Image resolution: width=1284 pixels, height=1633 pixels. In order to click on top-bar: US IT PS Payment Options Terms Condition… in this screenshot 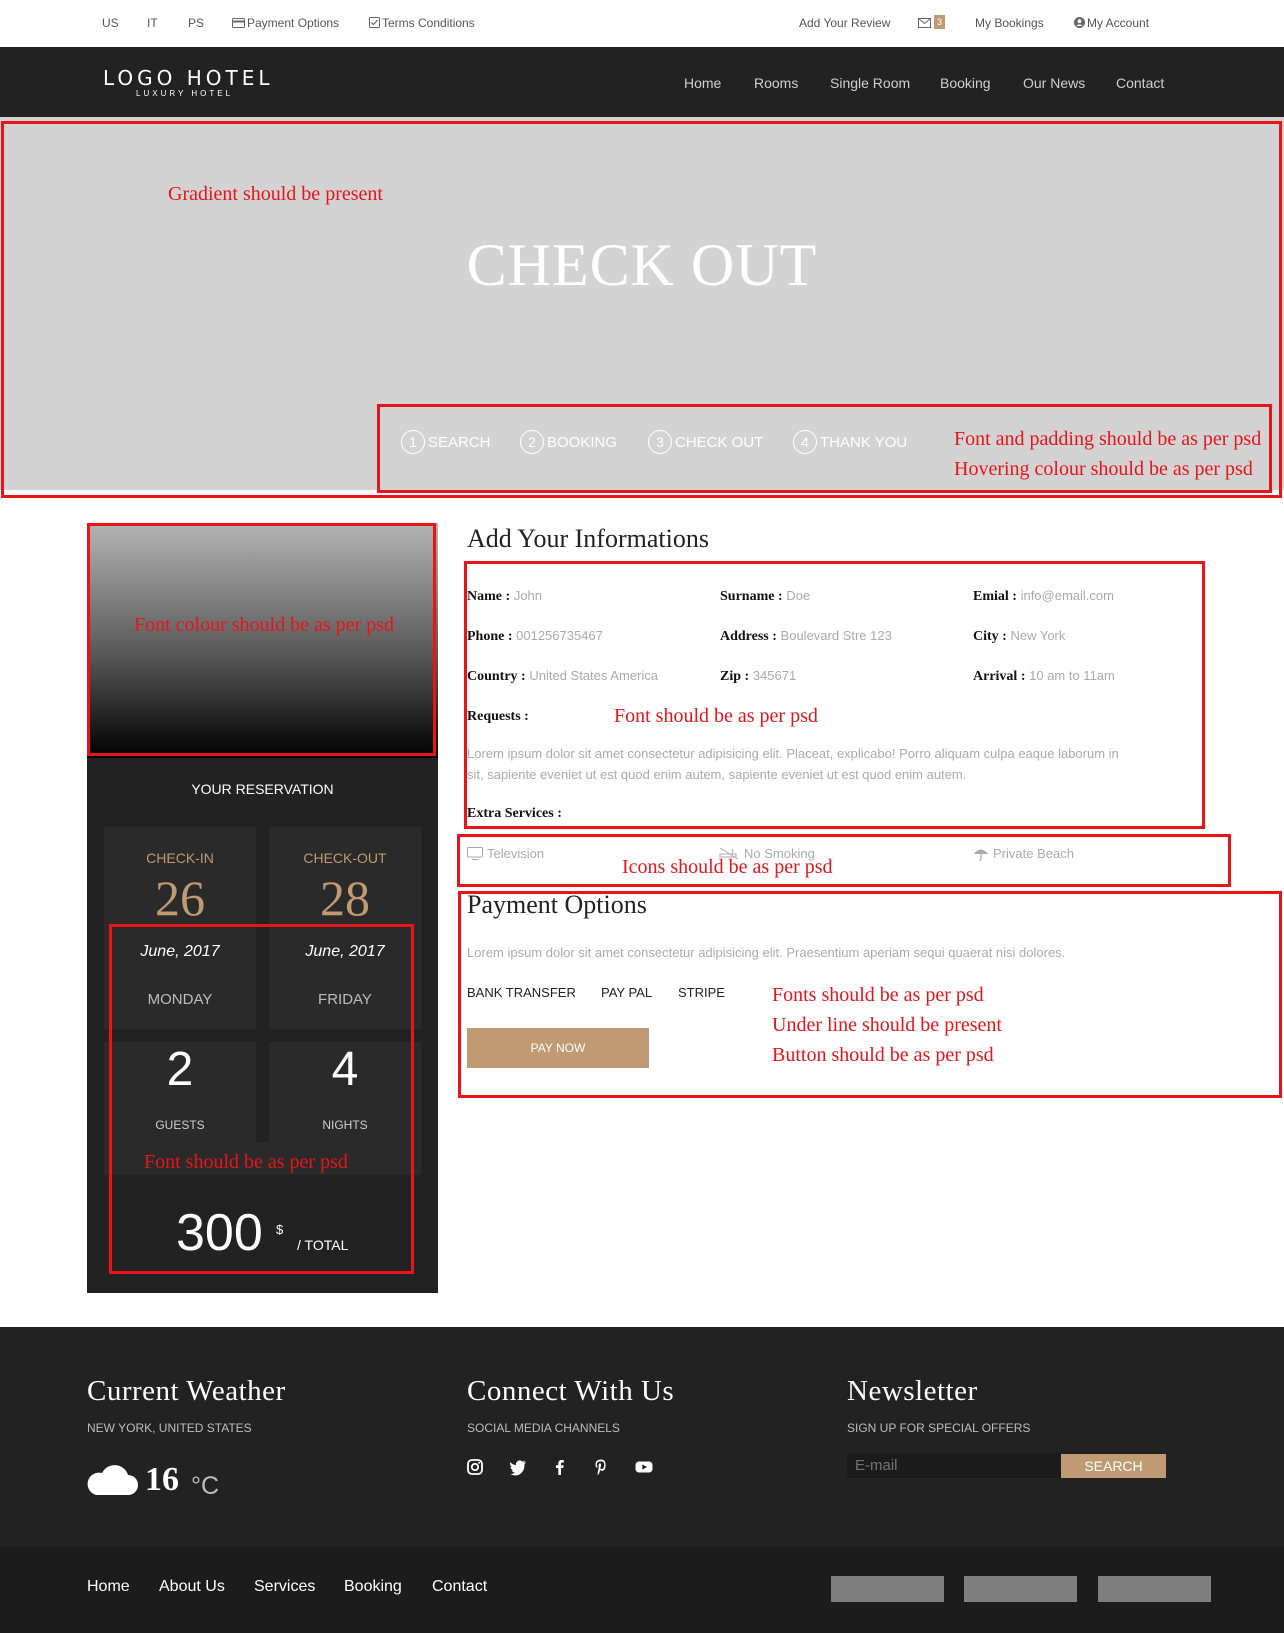, I will do `click(642, 23)`.